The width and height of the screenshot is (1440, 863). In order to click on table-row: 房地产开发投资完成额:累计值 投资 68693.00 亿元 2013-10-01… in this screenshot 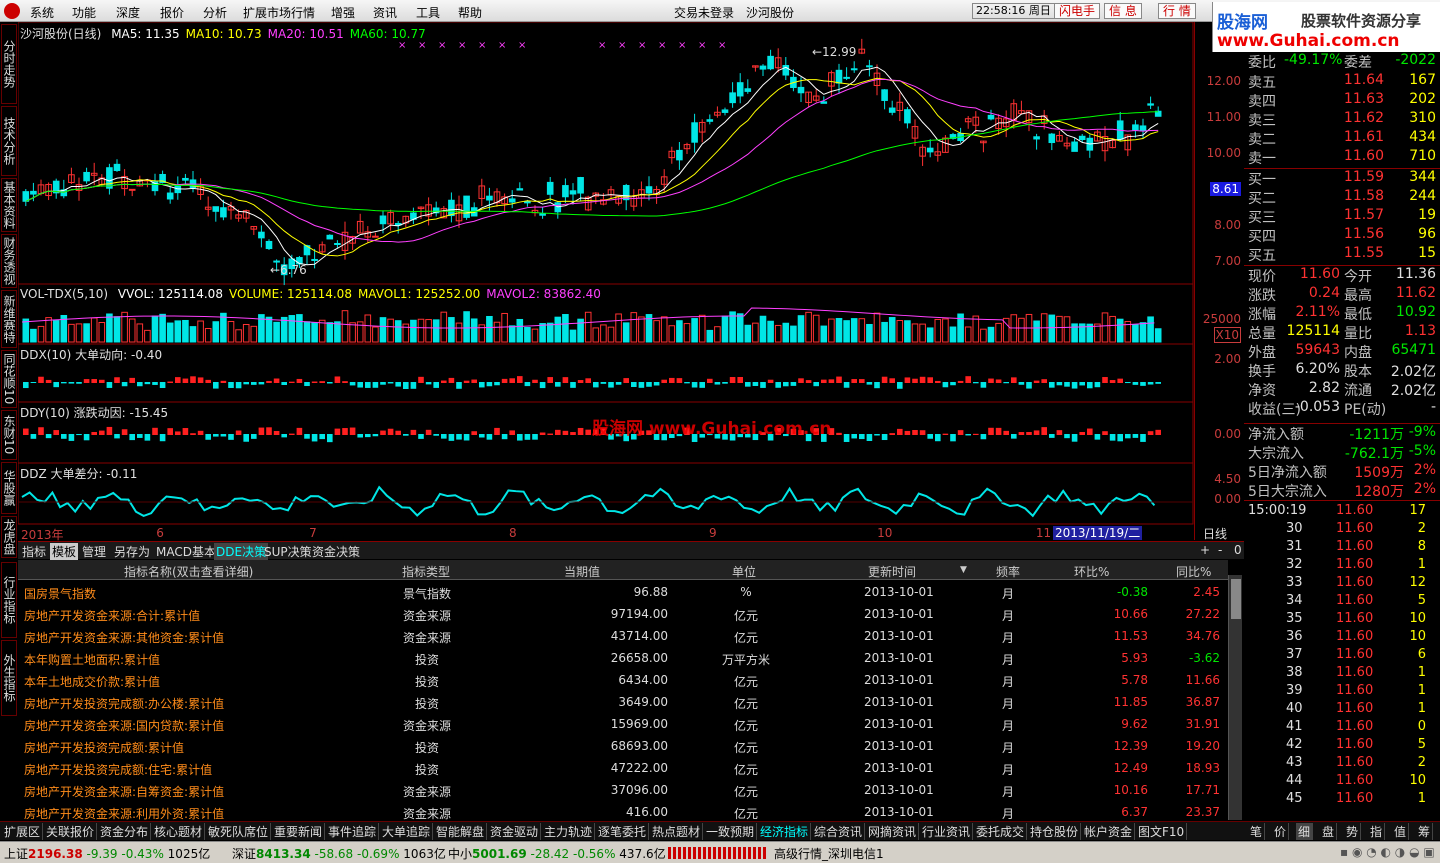, I will do `click(623, 746)`.